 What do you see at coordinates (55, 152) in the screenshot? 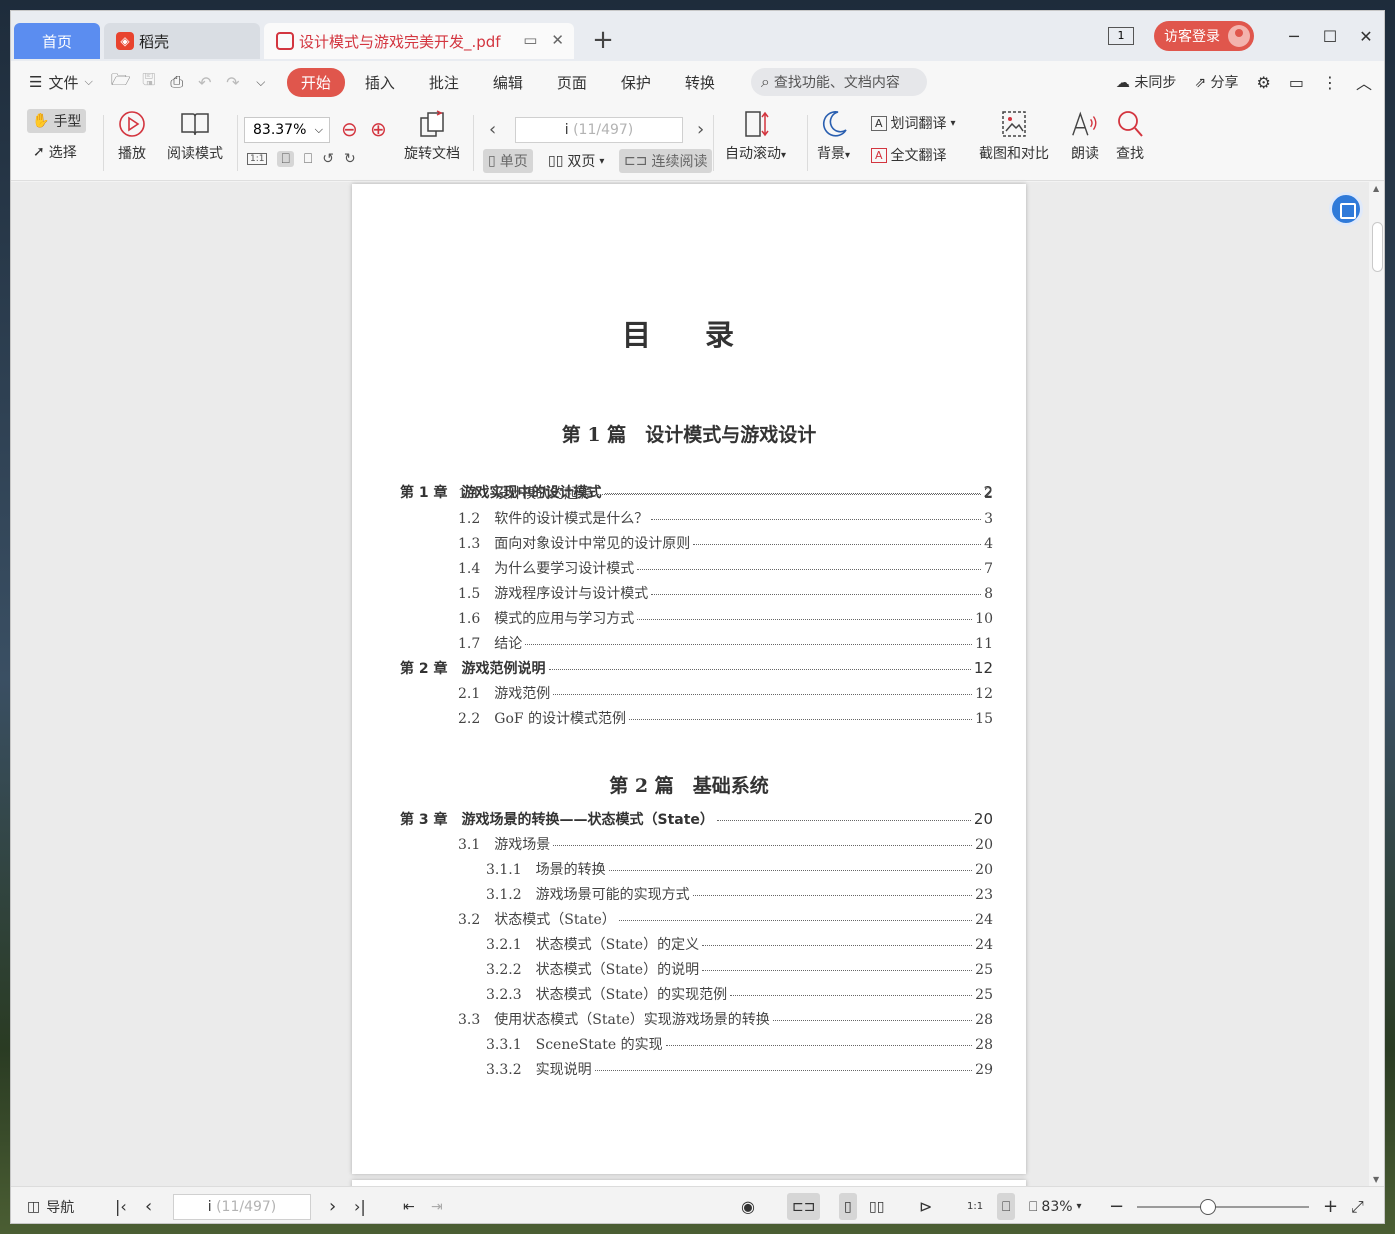
I see `select-tool-button: ➚ 选择` at bounding box center [55, 152].